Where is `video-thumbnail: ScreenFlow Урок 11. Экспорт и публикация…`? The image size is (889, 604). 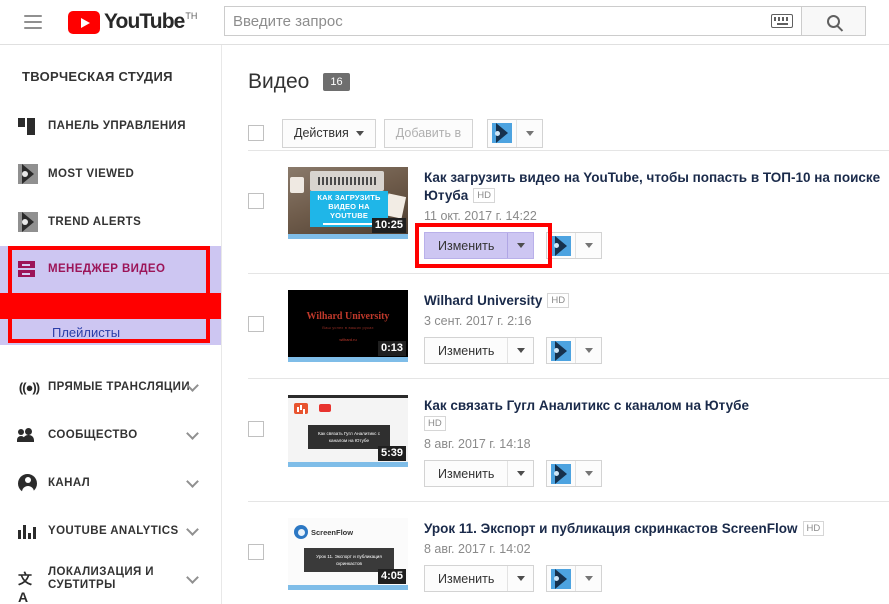 video-thumbnail: ScreenFlow Урок 11. Экспорт и публикация… is located at coordinates (348, 554).